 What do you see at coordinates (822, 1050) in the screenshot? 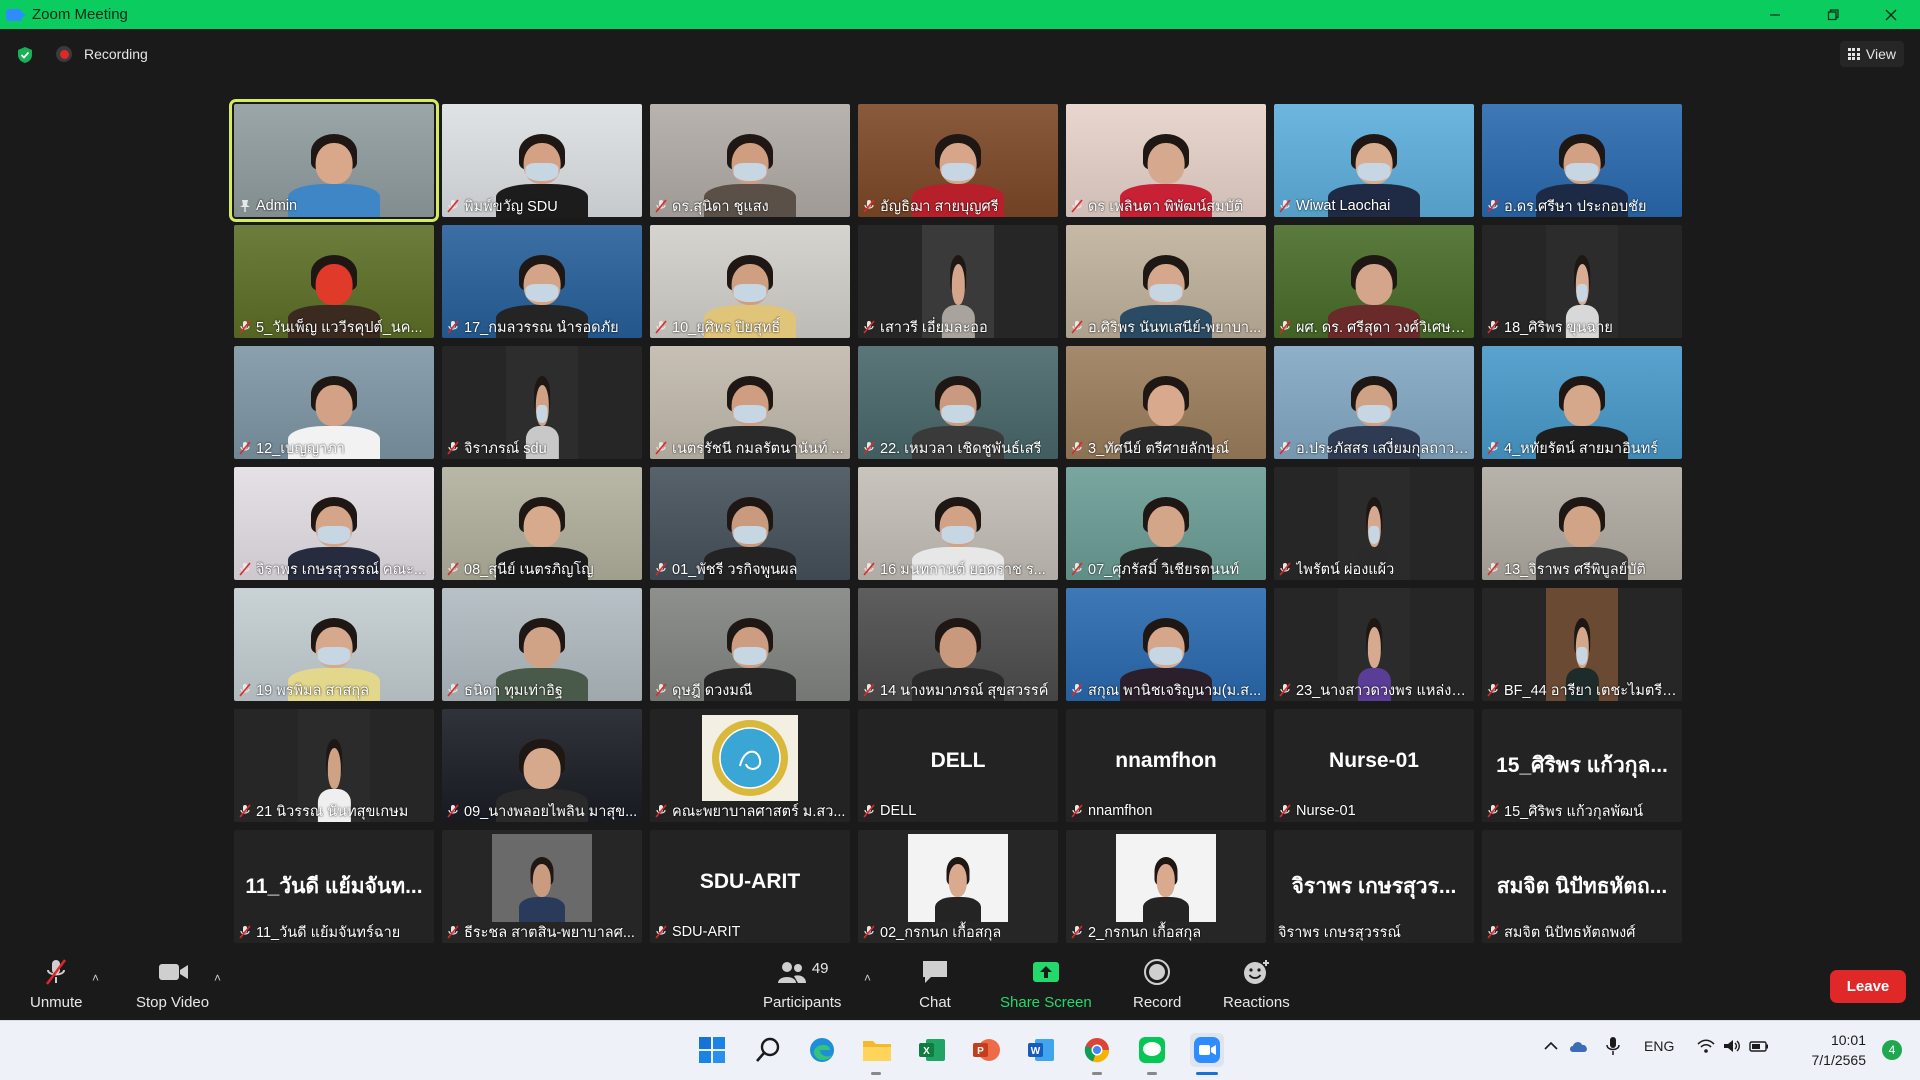
I see `edge-icon` at bounding box center [822, 1050].